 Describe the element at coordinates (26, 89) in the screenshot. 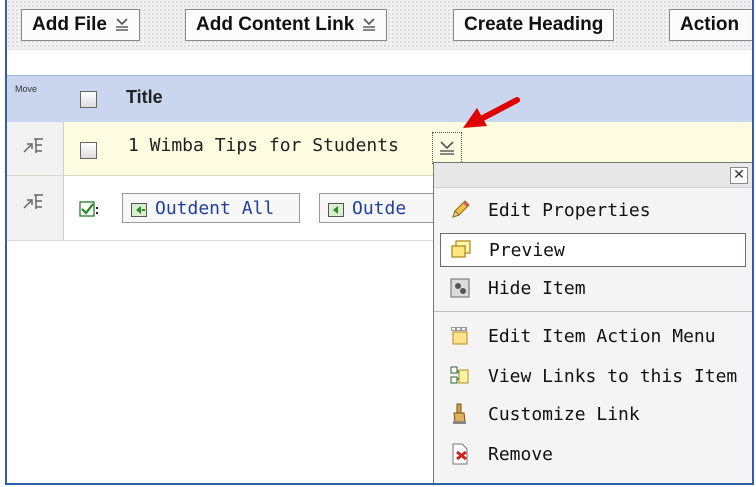

I see `move-column-label: Move` at that location.